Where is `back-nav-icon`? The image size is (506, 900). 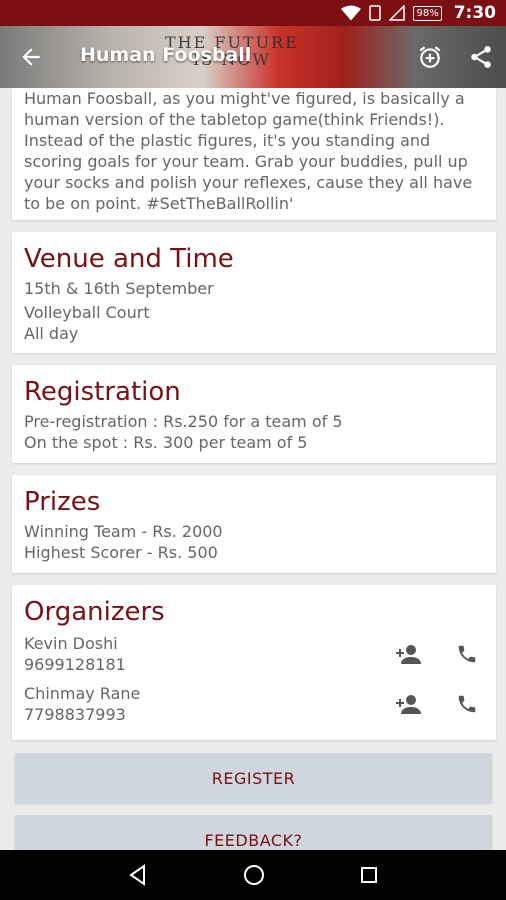 back-nav-icon is located at coordinates (138, 875).